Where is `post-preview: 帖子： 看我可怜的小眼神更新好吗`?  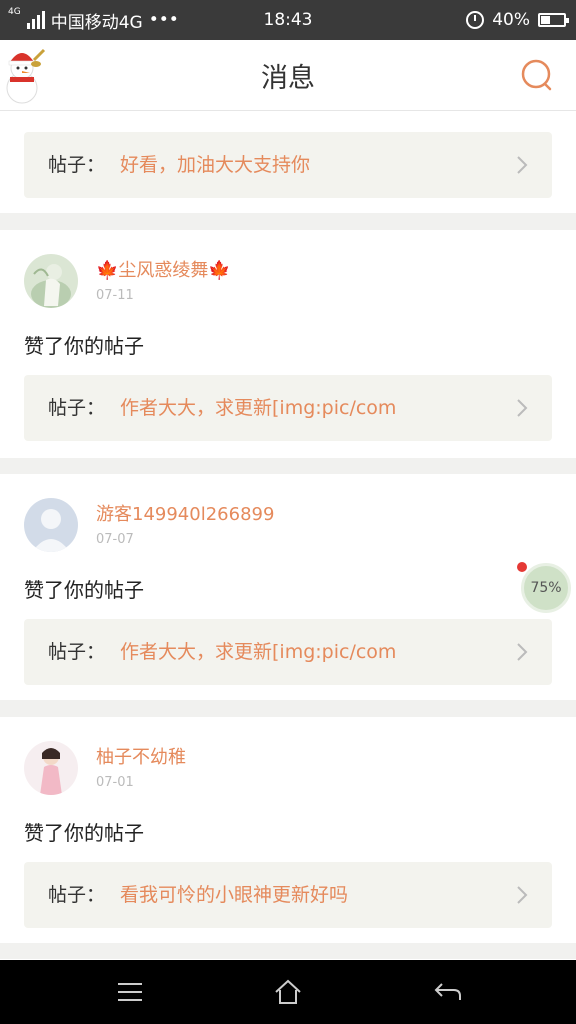 post-preview: 帖子： 看我可怜的小眼神更新好吗 is located at coordinates (288, 895).